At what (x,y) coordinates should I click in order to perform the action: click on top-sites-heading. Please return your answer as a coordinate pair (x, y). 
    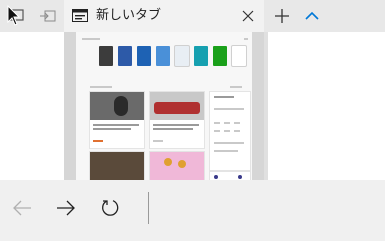
    Looking at the image, I should click on (91, 39).